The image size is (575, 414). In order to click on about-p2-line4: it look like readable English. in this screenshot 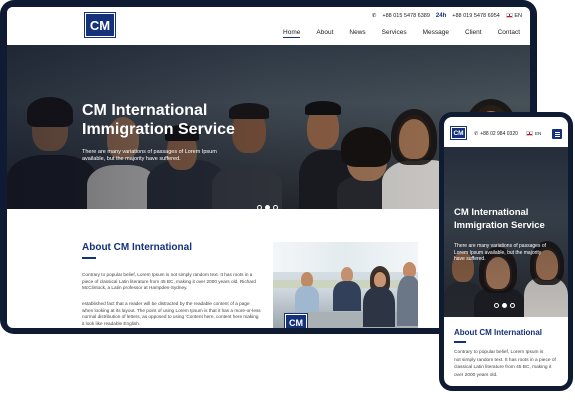, I will do `click(111, 323)`.